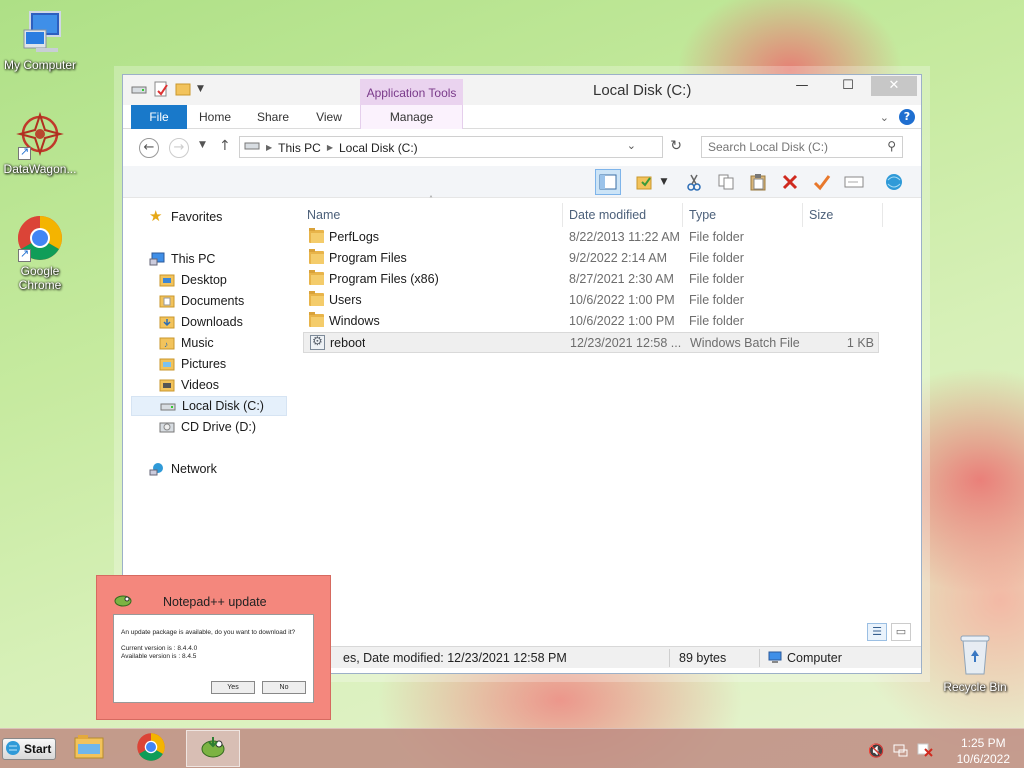 This screenshot has width=1024, height=768. What do you see at coordinates (460, 147) in the screenshot?
I see `address-bar: ▶ This PC ▶ Local Disk (C:) ⌄ ↻` at bounding box center [460, 147].